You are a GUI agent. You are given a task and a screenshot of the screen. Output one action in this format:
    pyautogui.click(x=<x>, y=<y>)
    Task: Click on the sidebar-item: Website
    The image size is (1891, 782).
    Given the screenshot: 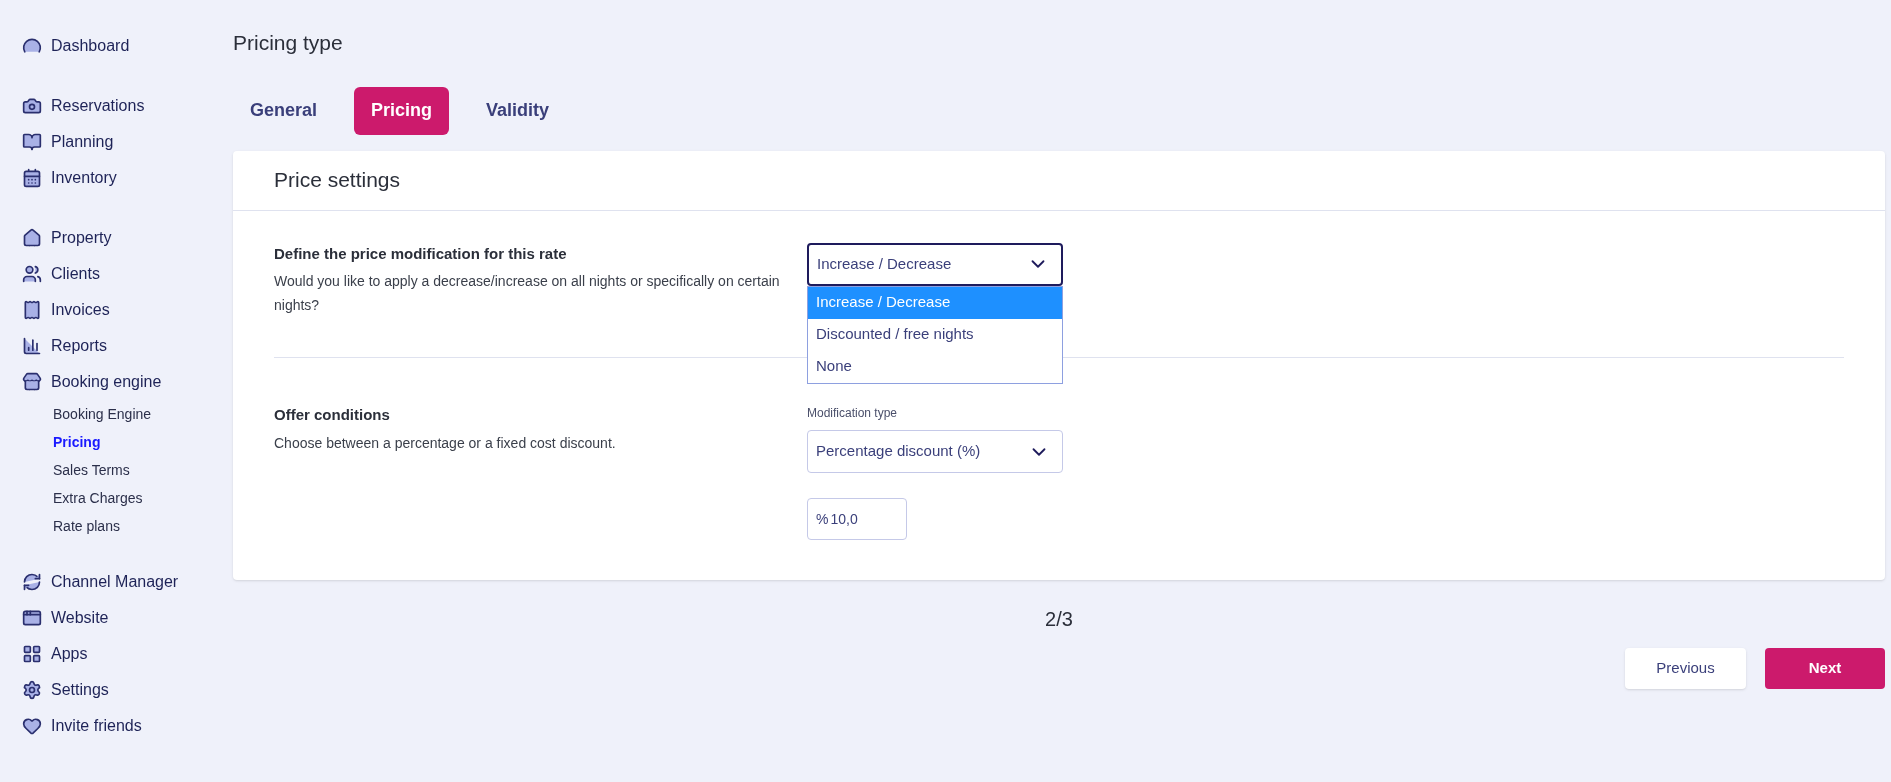 What is the action you would take?
    pyautogui.click(x=127, y=618)
    